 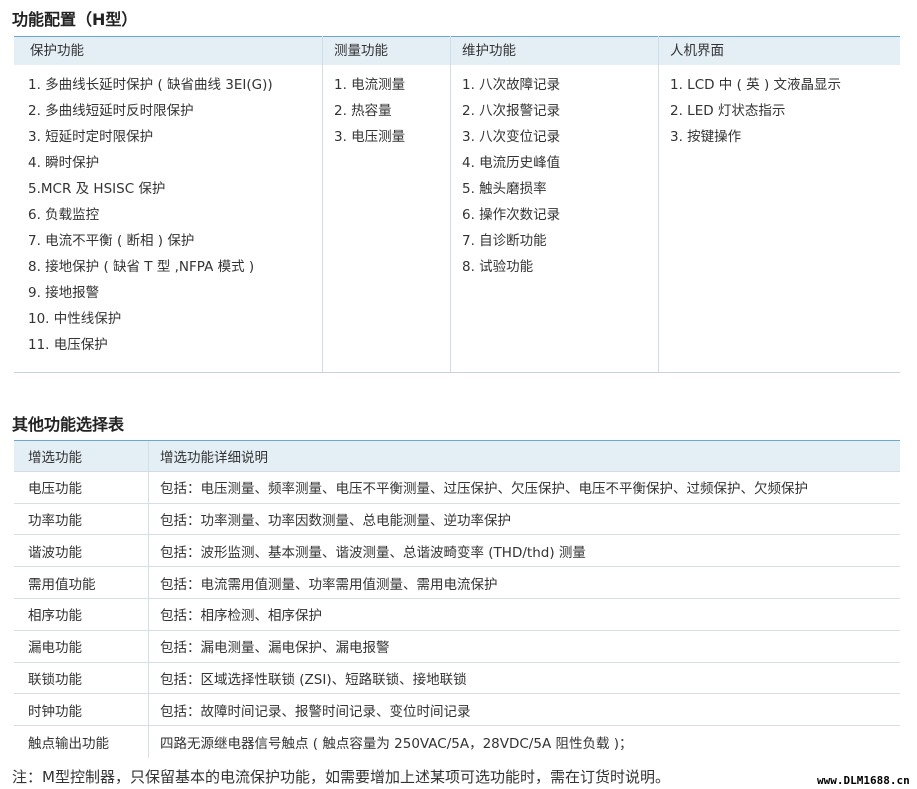 I want to click on header-hmi: 人机界面, so click(x=697, y=51).